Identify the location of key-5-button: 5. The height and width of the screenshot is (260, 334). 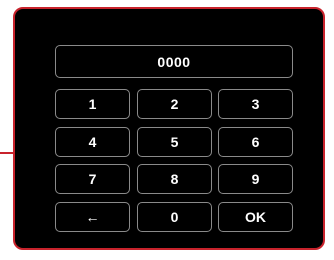
(174, 142).